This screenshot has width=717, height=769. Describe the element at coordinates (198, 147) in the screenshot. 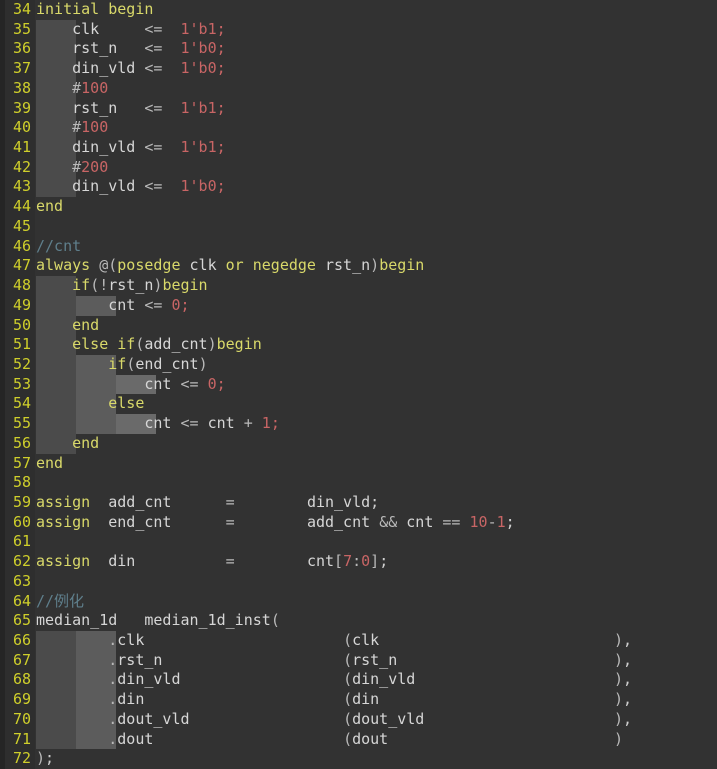

I see `code-token-num: 1'b1` at that location.